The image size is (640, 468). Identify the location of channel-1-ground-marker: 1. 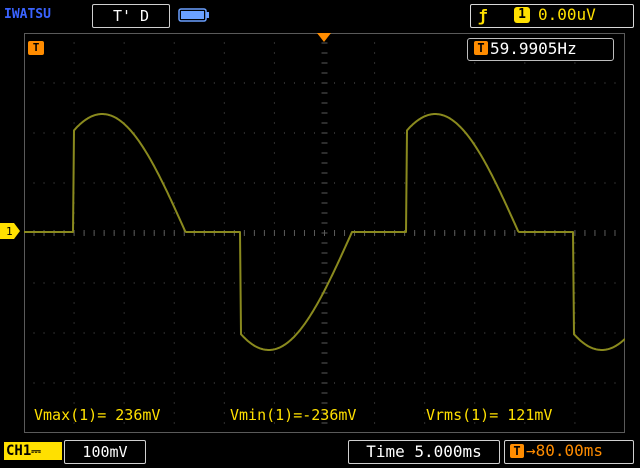
(10, 231).